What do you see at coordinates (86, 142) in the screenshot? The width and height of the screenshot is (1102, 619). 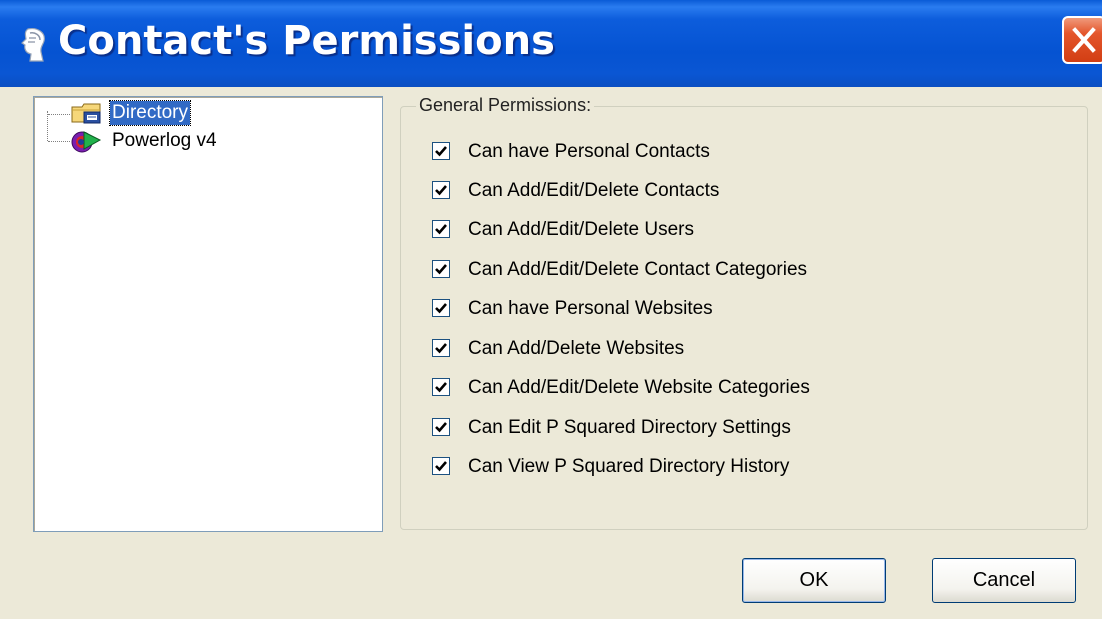 I see `powerlog-app-icon` at bounding box center [86, 142].